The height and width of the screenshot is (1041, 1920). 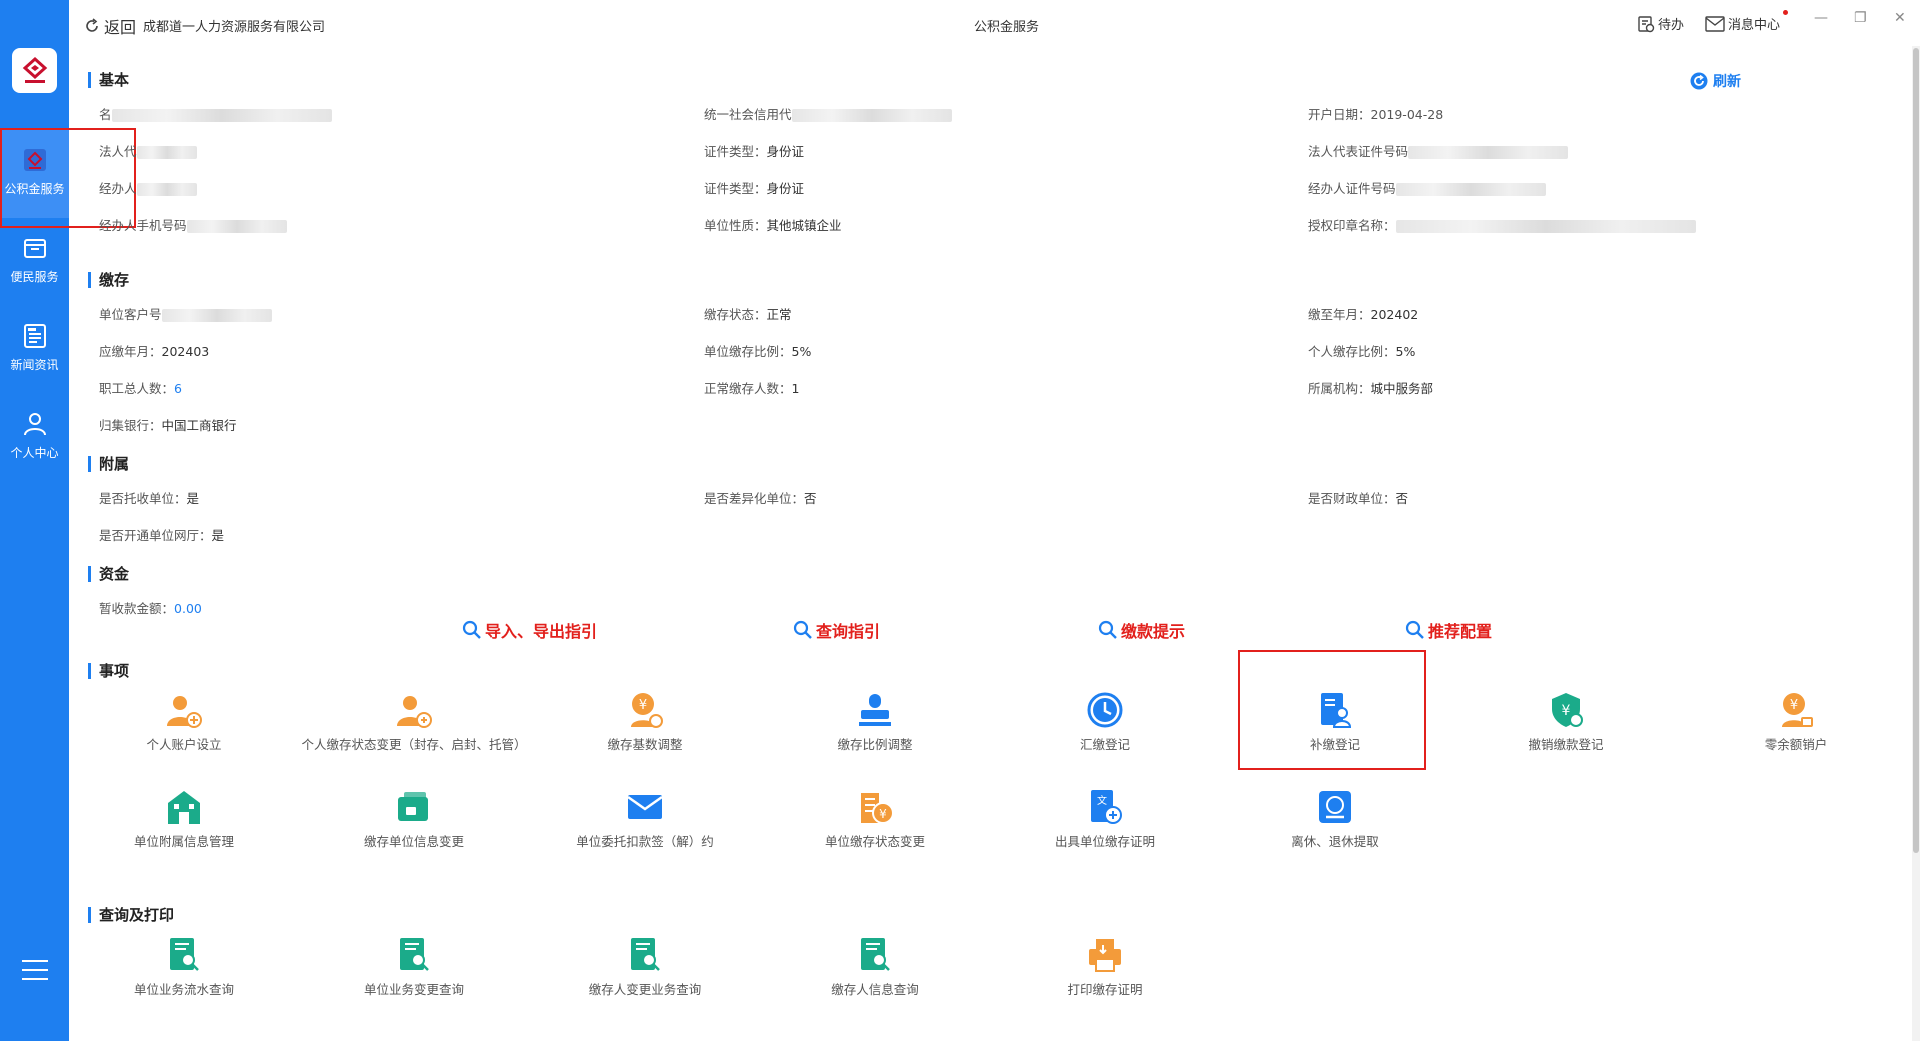 I want to click on housing-fund-logo-icon, so click(x=34, y=69).